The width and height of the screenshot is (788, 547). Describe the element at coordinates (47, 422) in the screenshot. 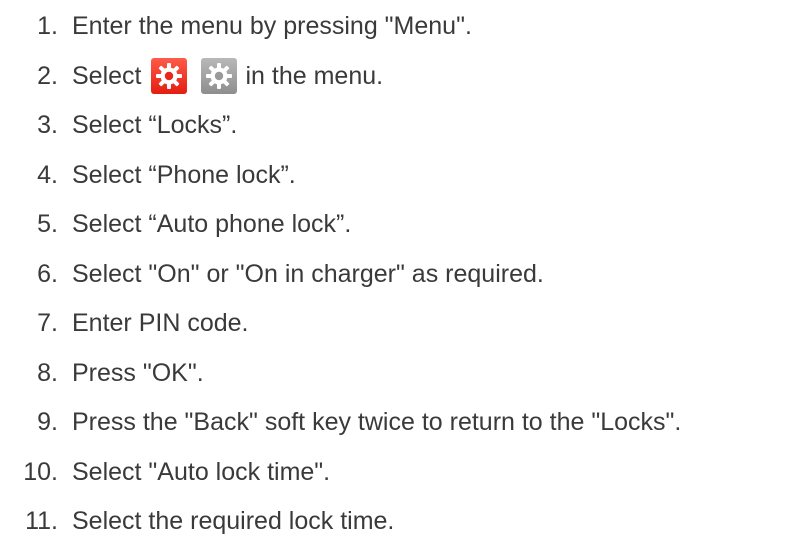

I see `step-number: 9.` at that location.